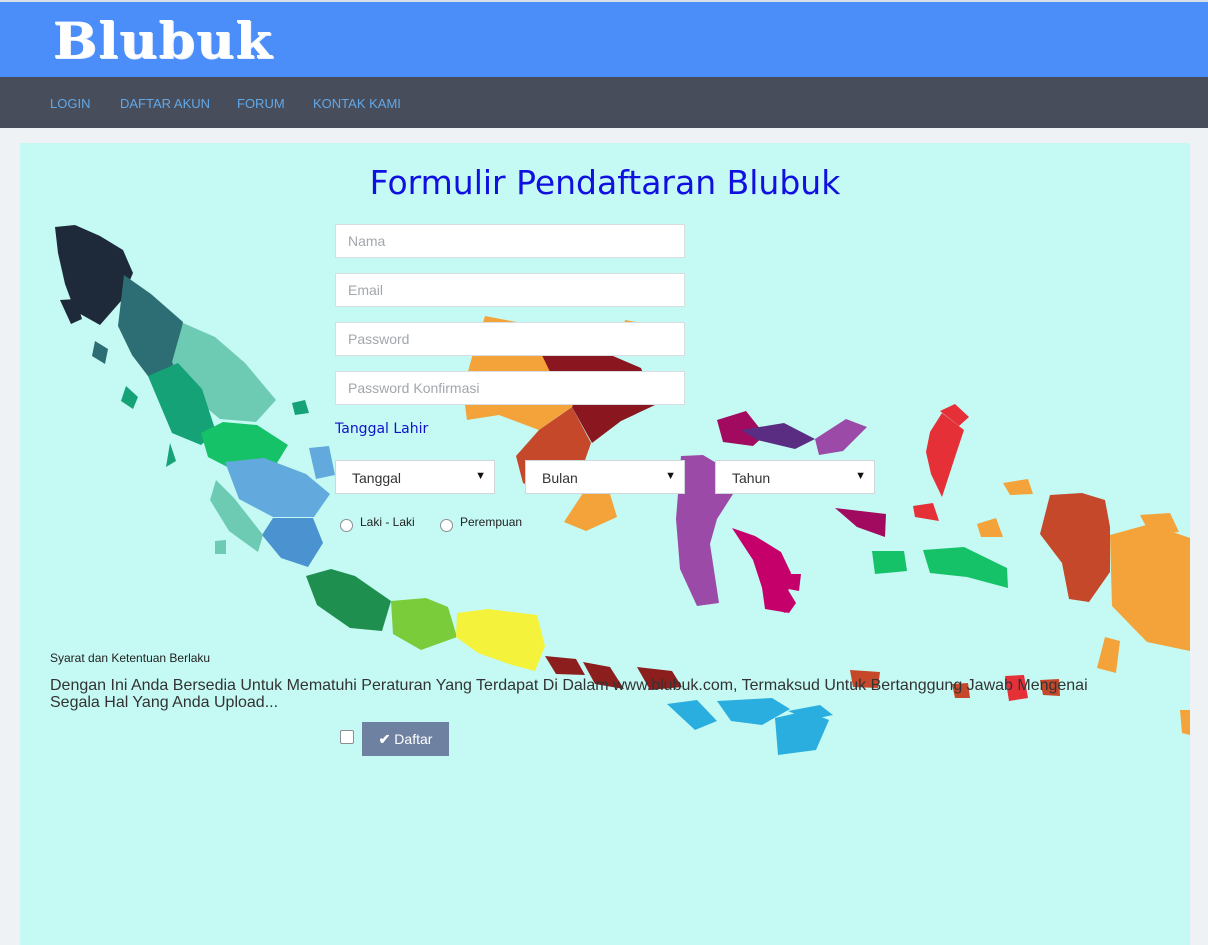  What do you see at coordinates (377, 478) in the screenshot?
I see `day-select-value: Tanggal` at bounding box center [377, 478].